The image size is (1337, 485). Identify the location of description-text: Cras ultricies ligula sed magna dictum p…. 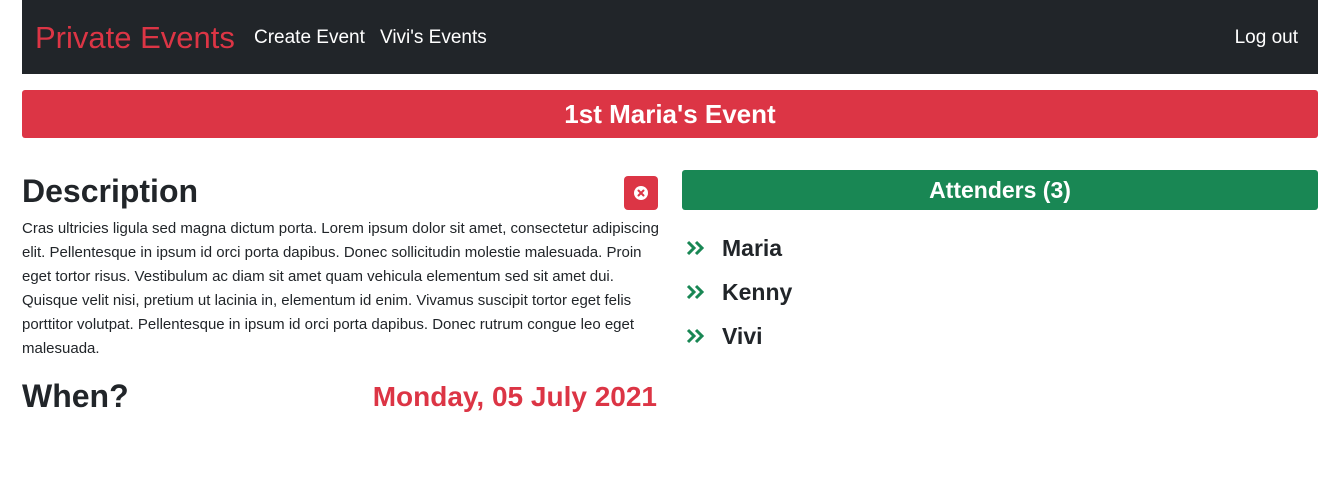
(340, 288).